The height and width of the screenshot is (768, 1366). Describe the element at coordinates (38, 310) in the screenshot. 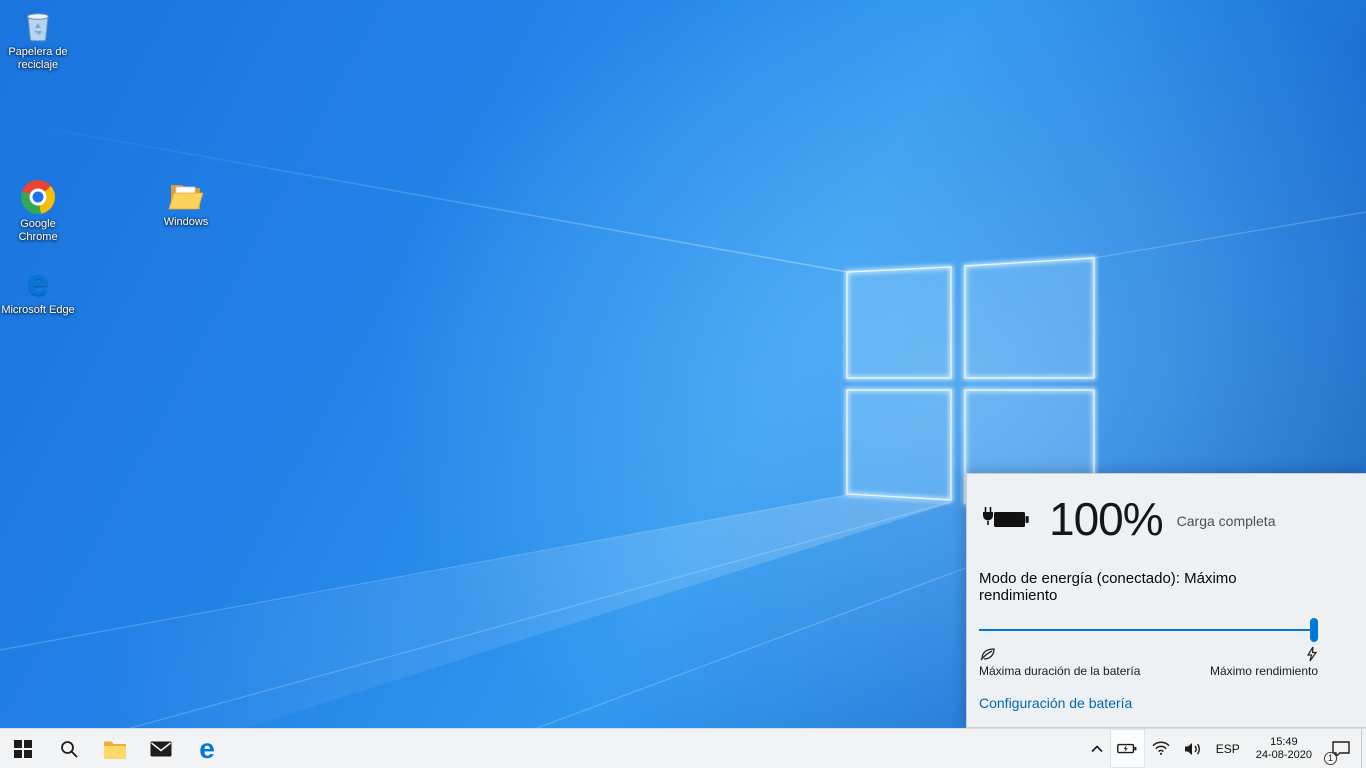

I see `desktop-icon-label: Microsoft Edge` at that location.